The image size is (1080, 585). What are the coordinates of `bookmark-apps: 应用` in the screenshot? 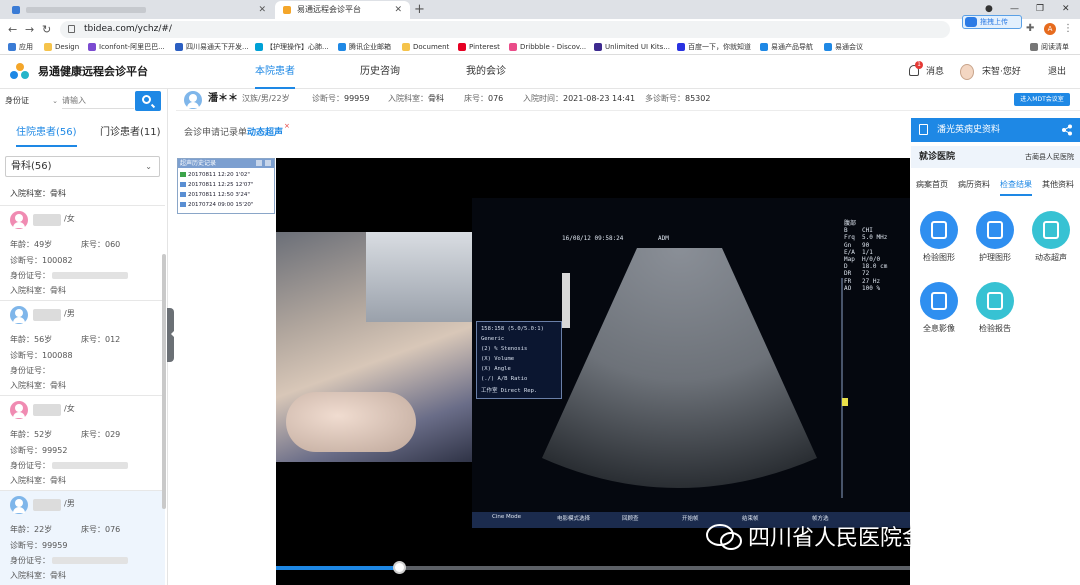 It's located at (20, 47).